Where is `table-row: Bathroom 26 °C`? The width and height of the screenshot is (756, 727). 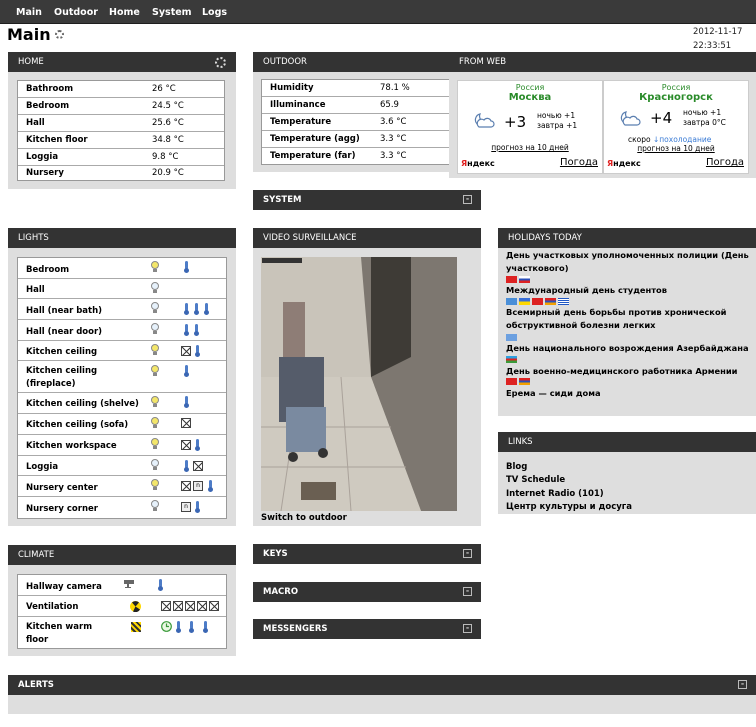
table-row: Bathroom 26 °C is located at coordinates (121, 89).